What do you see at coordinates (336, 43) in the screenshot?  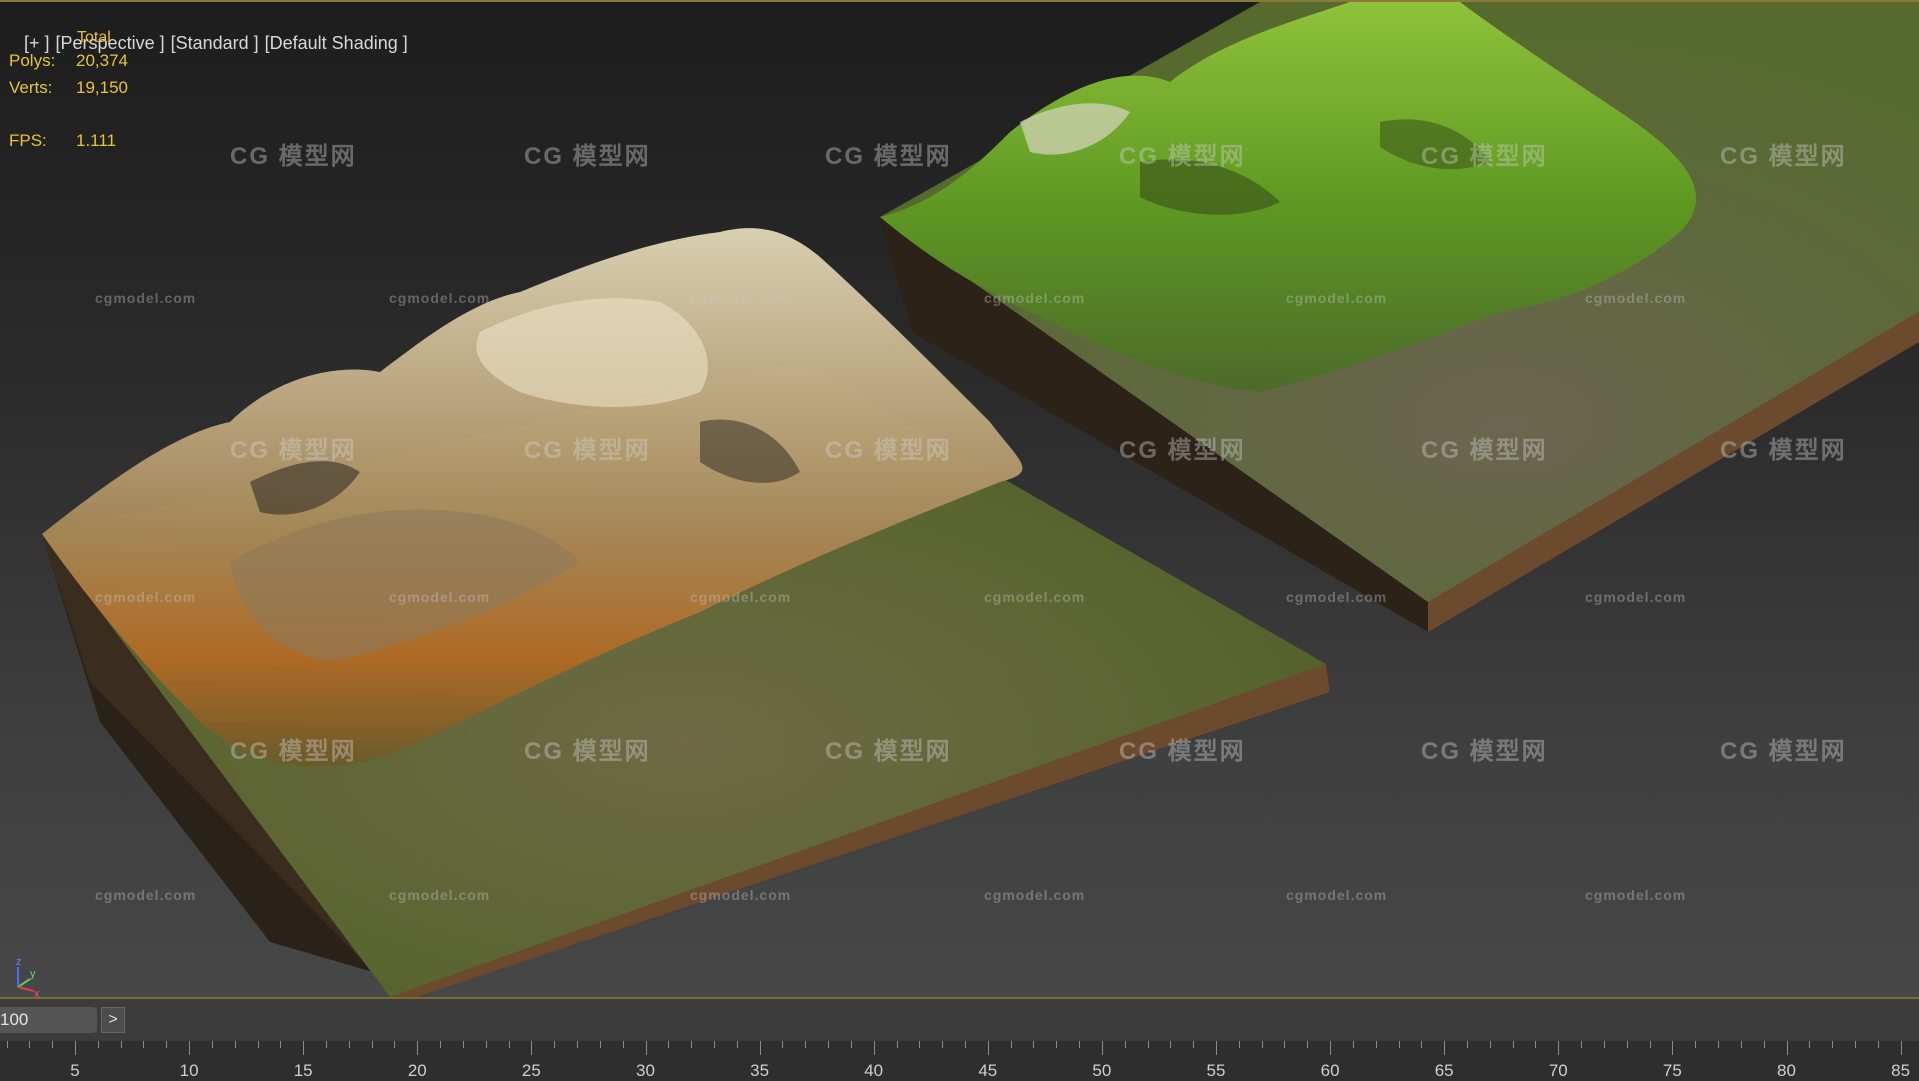 I see `viewport-shading-menu: [Default Shading ]` at bounding box center [336, 43].